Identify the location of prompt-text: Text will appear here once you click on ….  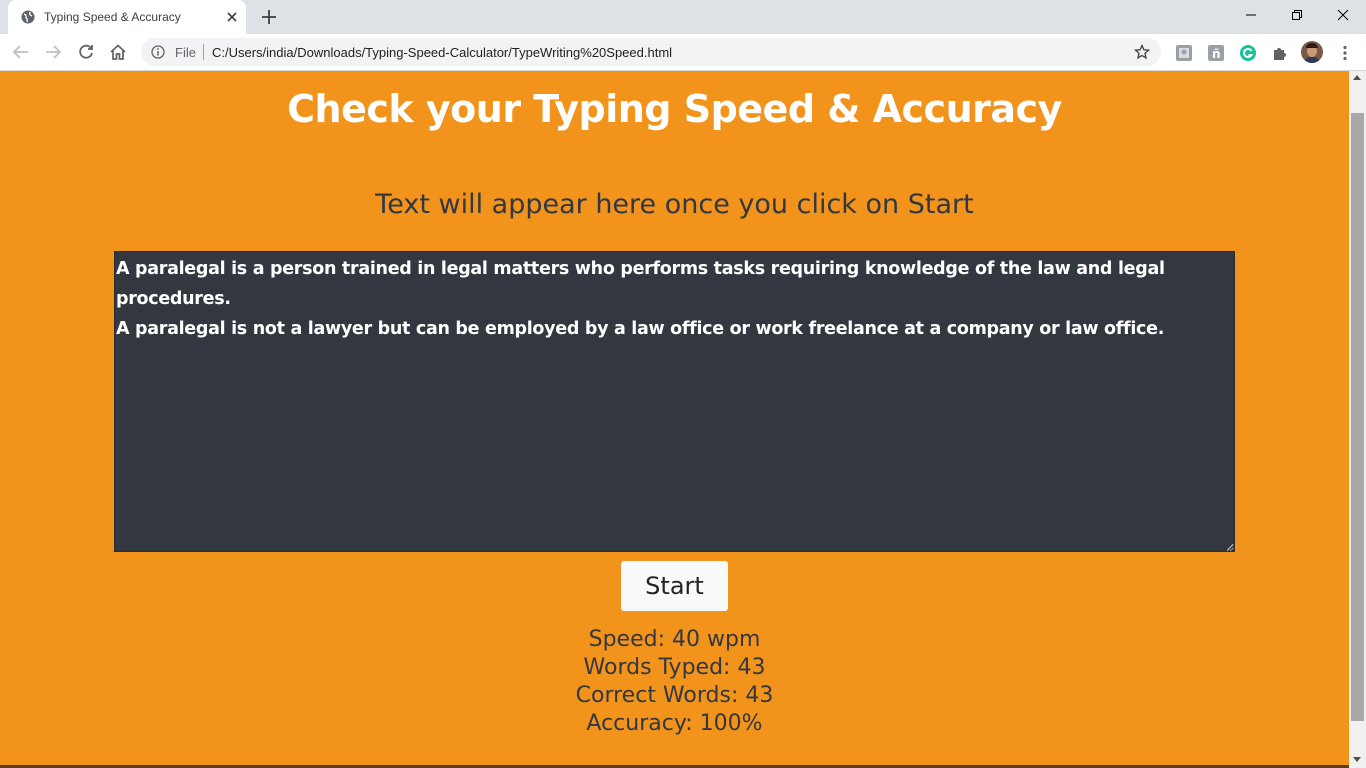
(674, 204).